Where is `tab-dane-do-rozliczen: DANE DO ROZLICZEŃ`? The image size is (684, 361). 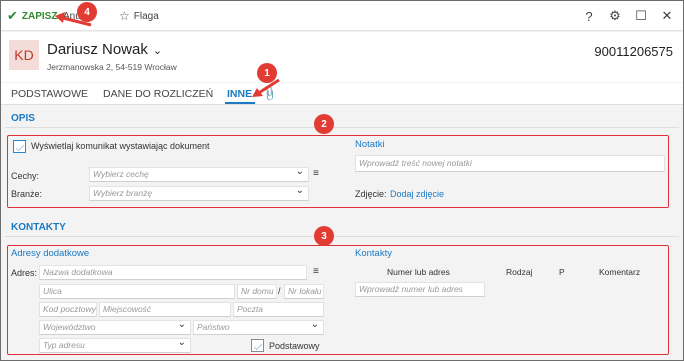 tab-dane-do-rozliczen: DANE DO ROZLICZEŃ is located at coordinates (158, 94).